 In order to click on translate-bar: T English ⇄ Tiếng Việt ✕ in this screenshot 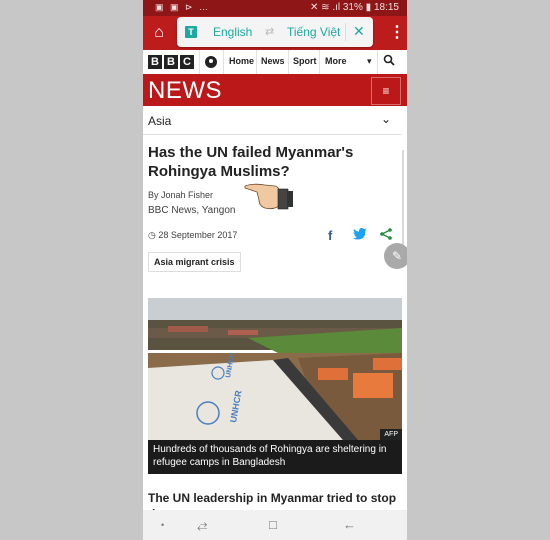, I will do `click(275, 32)`.